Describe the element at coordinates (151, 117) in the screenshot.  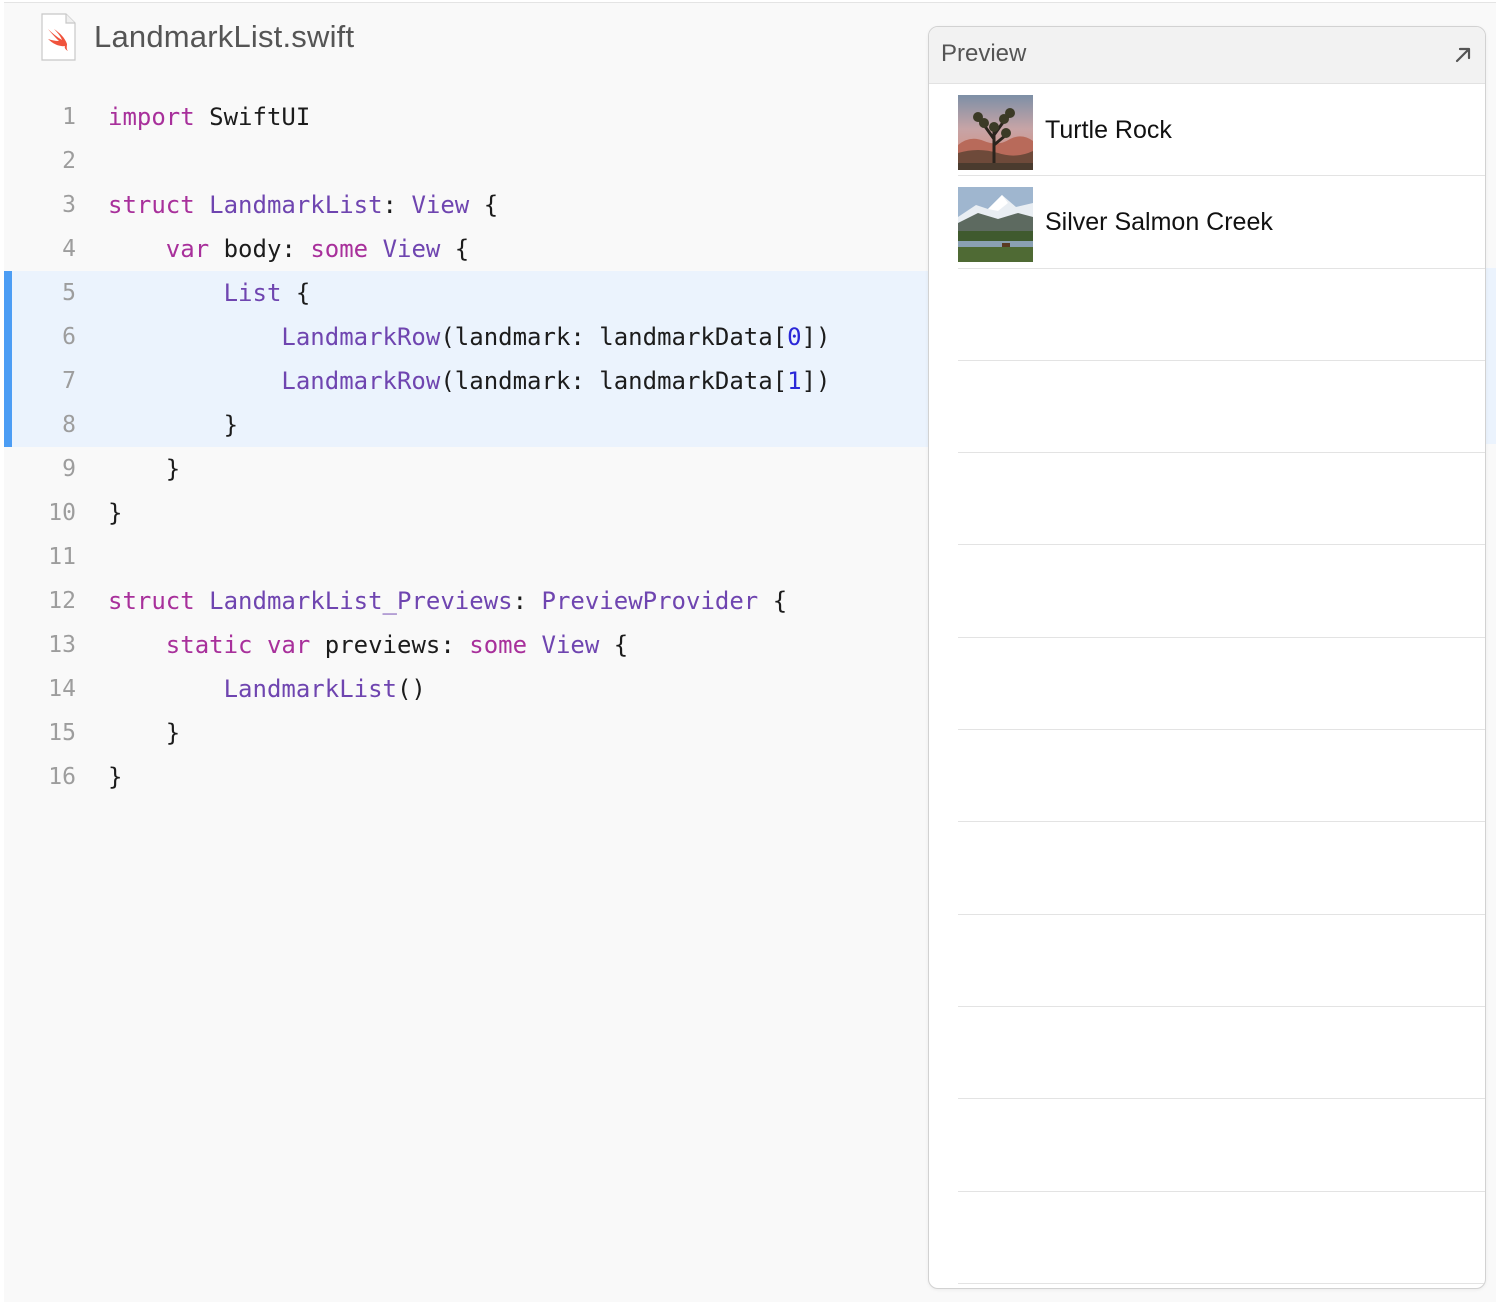
I see `code-token: import` at that location.